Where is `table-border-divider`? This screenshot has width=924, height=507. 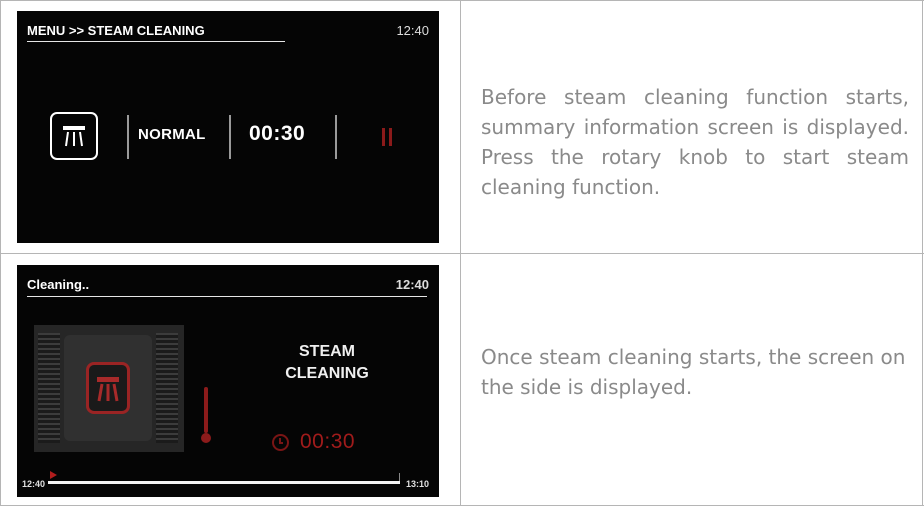
table-border-divider is located at coordinates (460, 253).